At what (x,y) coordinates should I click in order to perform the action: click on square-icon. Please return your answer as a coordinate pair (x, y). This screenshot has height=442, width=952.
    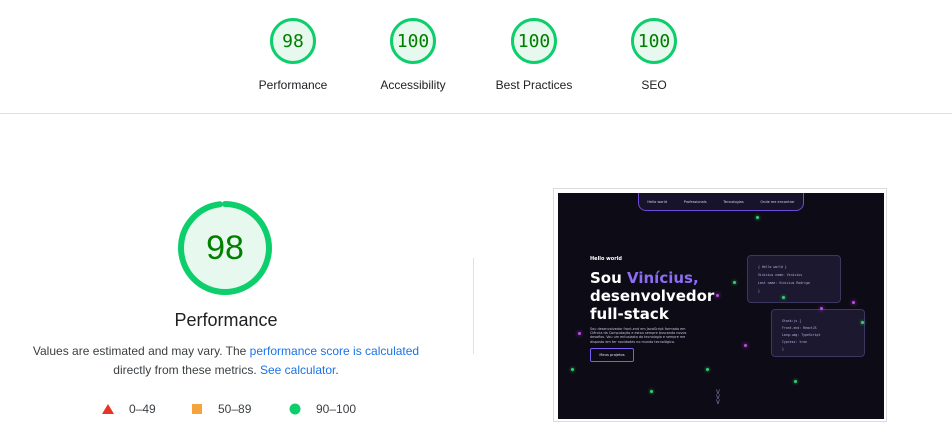
    Looking at the image, I should click on (197, 409).